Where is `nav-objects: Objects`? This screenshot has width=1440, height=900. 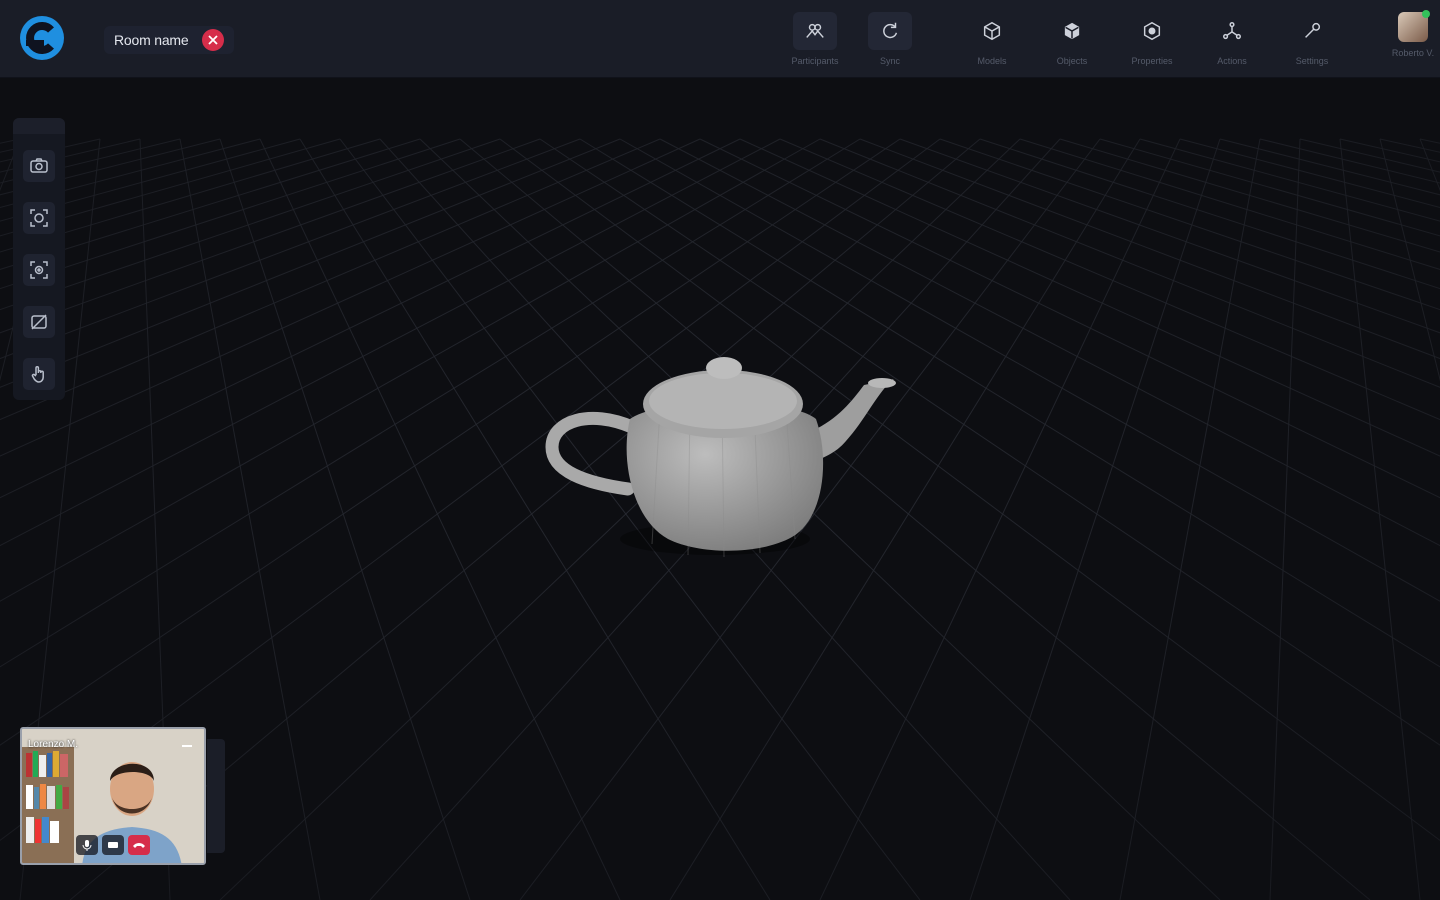
nav-objects: Objects is located at coordinates (1072, 39).